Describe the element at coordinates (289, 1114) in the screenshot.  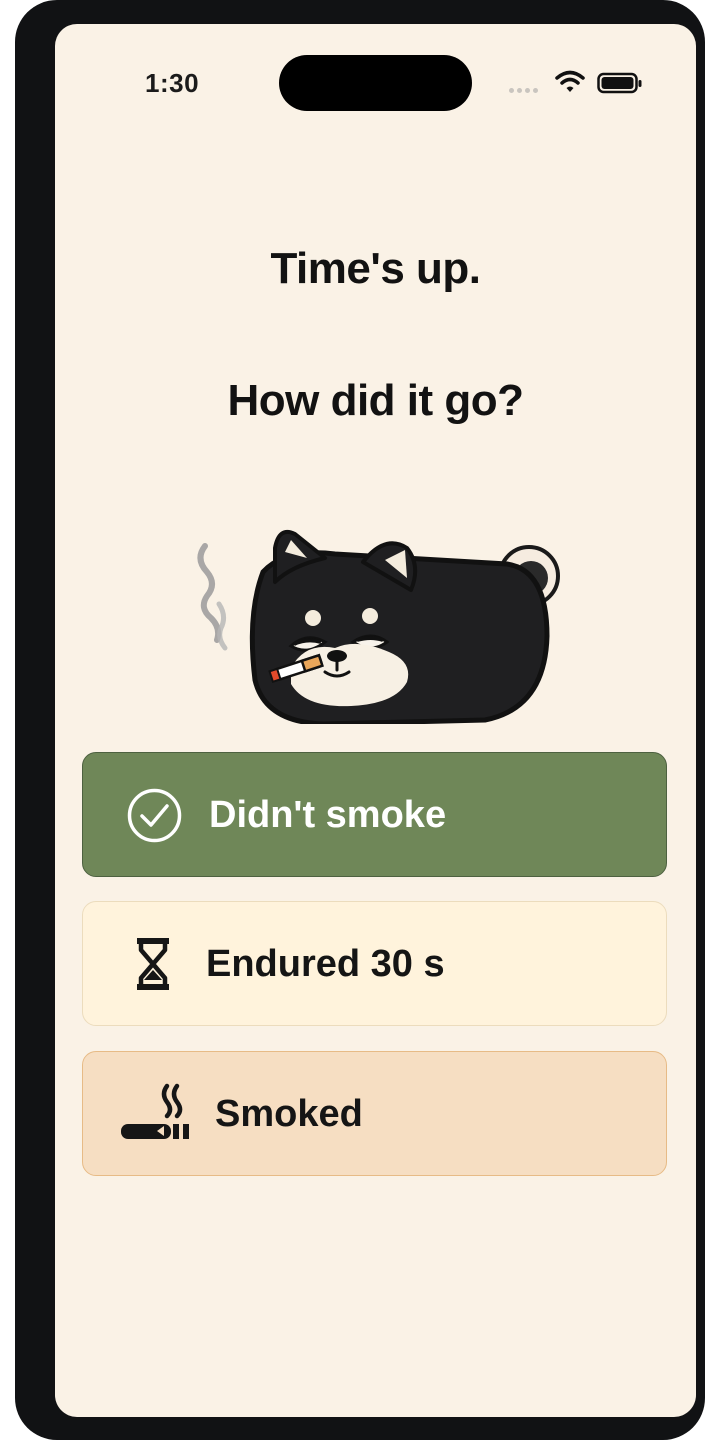
I see `smoked-label: Smoked` at that location.